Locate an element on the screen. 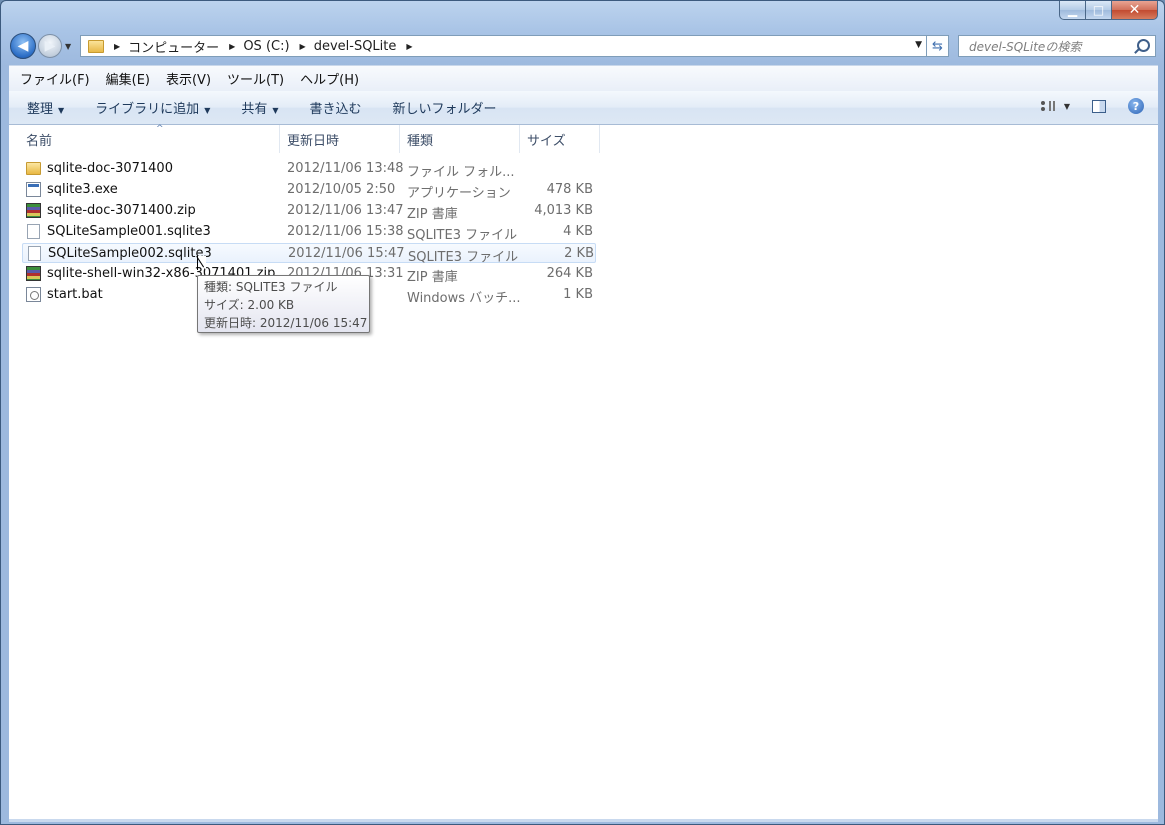 Image resolution: width=1165 pixels, height=825 pixels. column-name-label: 名前 is located at coordinates (39, 141).